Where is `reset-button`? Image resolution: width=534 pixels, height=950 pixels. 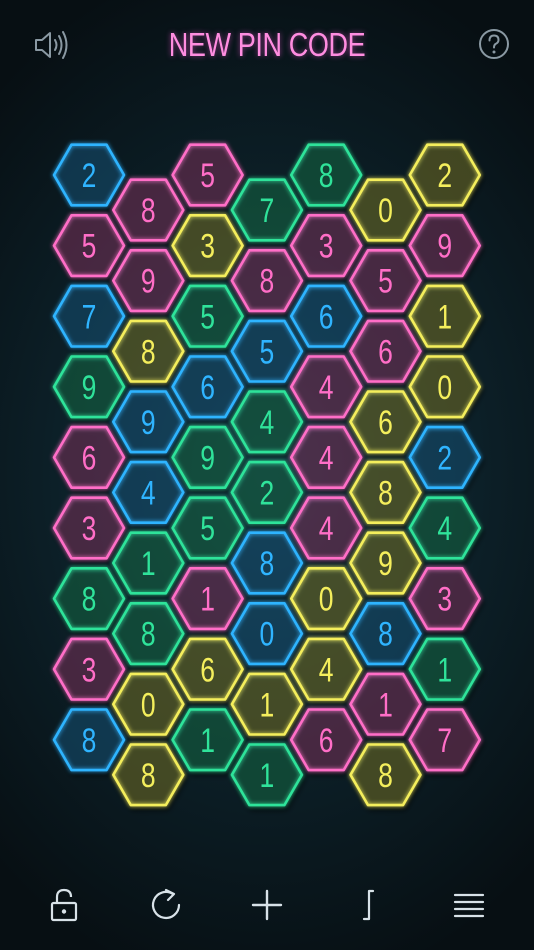 reset-button is located at coordinates (166, 905).